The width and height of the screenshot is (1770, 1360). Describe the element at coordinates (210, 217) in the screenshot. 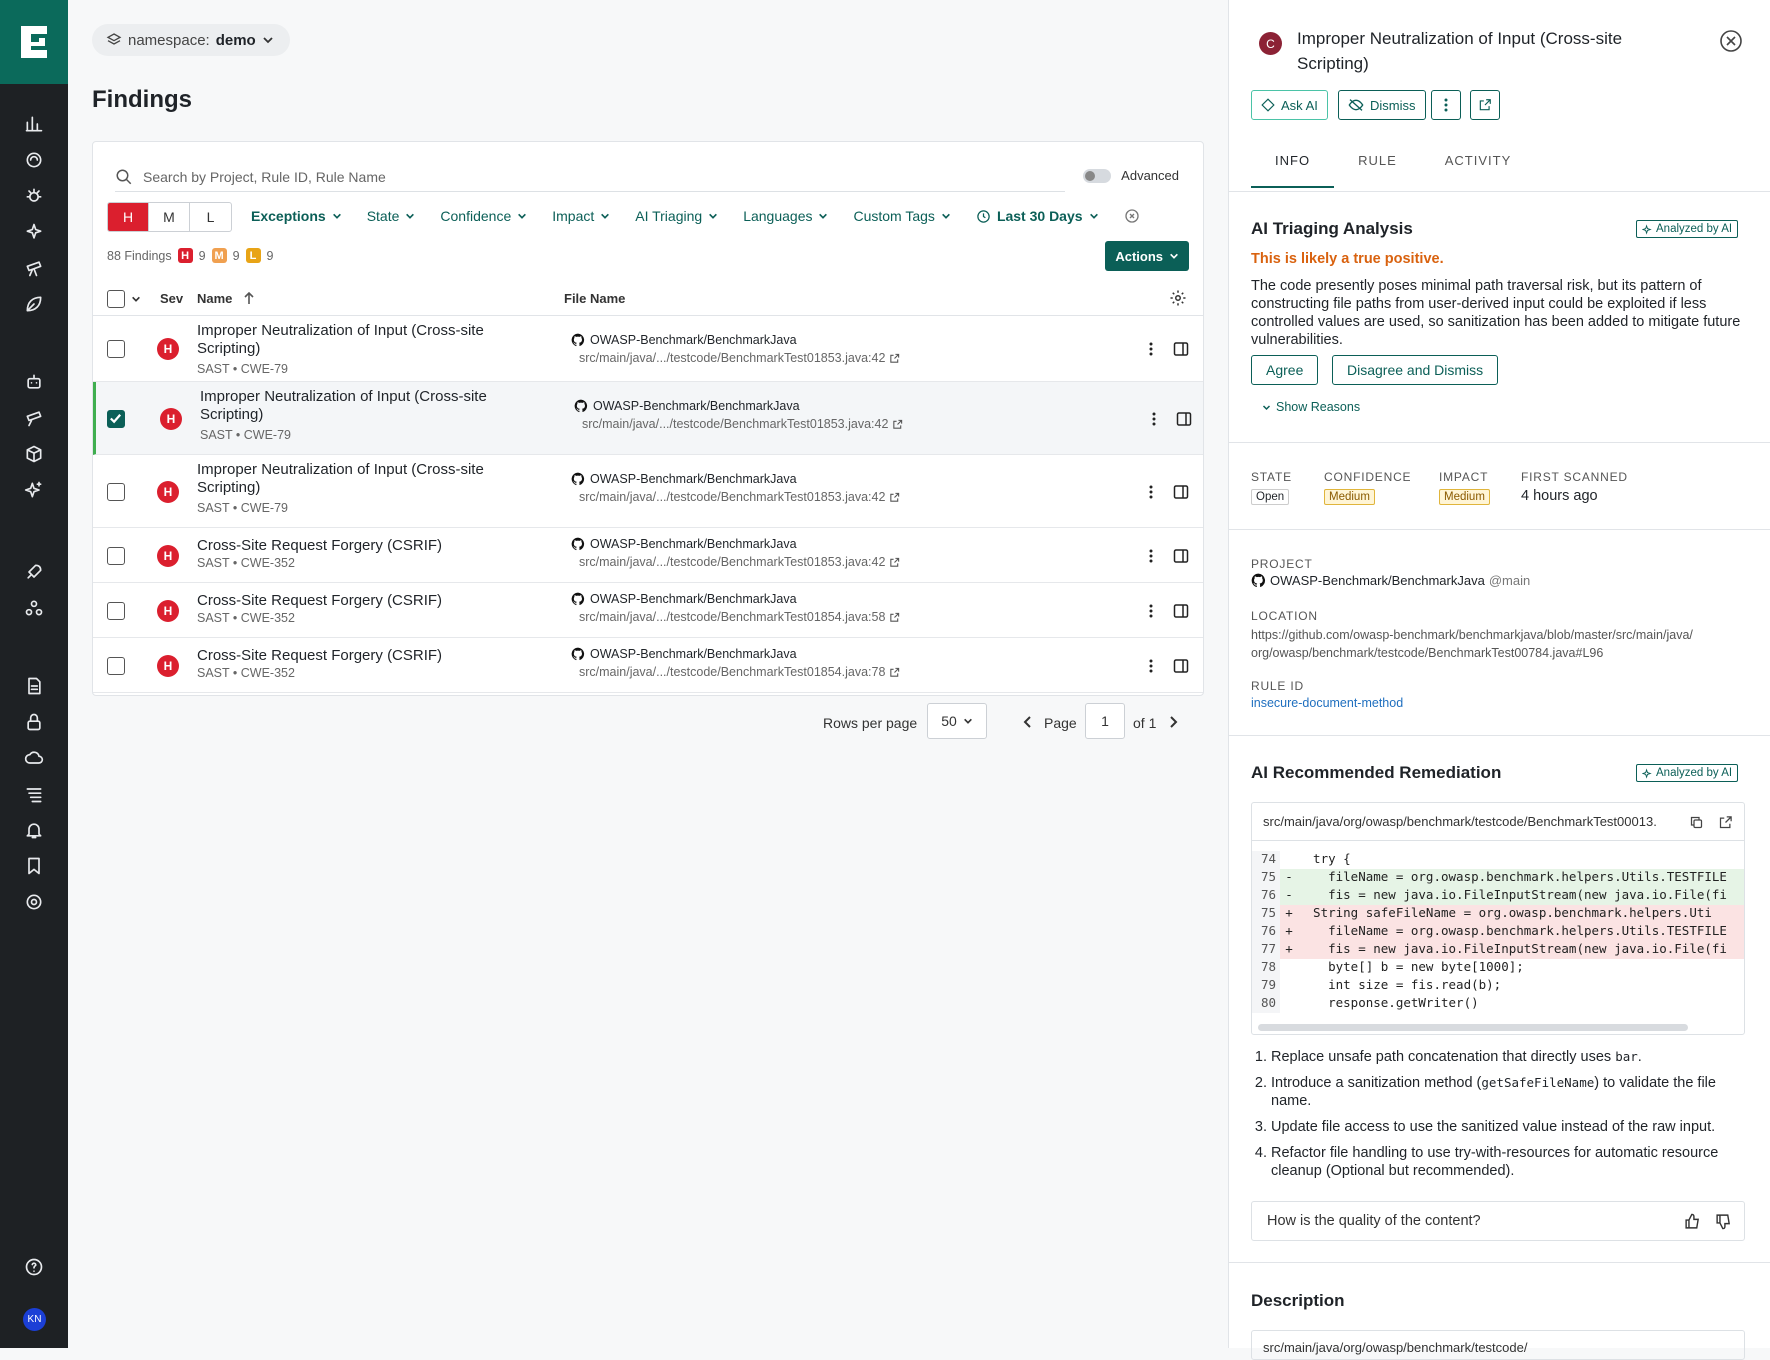

I see `severity-low-button: L` at that location.